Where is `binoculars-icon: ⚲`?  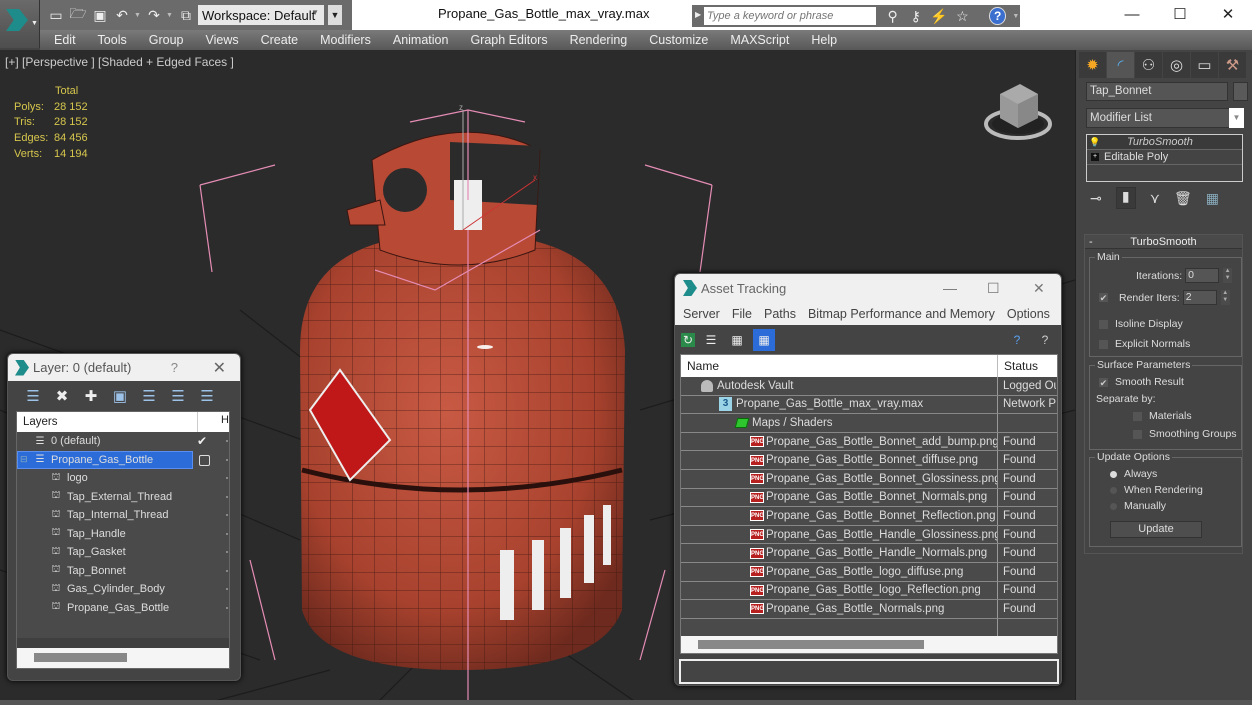 binoculars-icon: ⚲ is located at coordinates (892, 16).